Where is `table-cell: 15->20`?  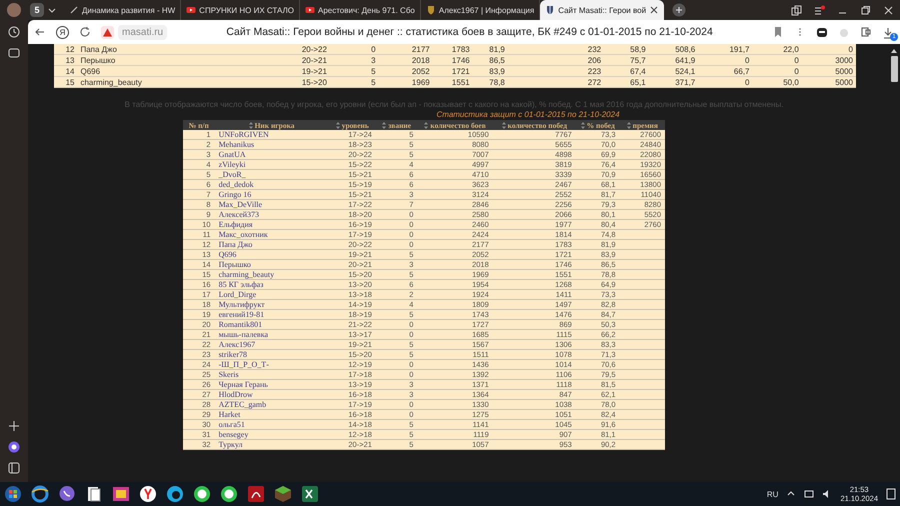 table-cell: 15->20 is located at coordinates (302, 82).